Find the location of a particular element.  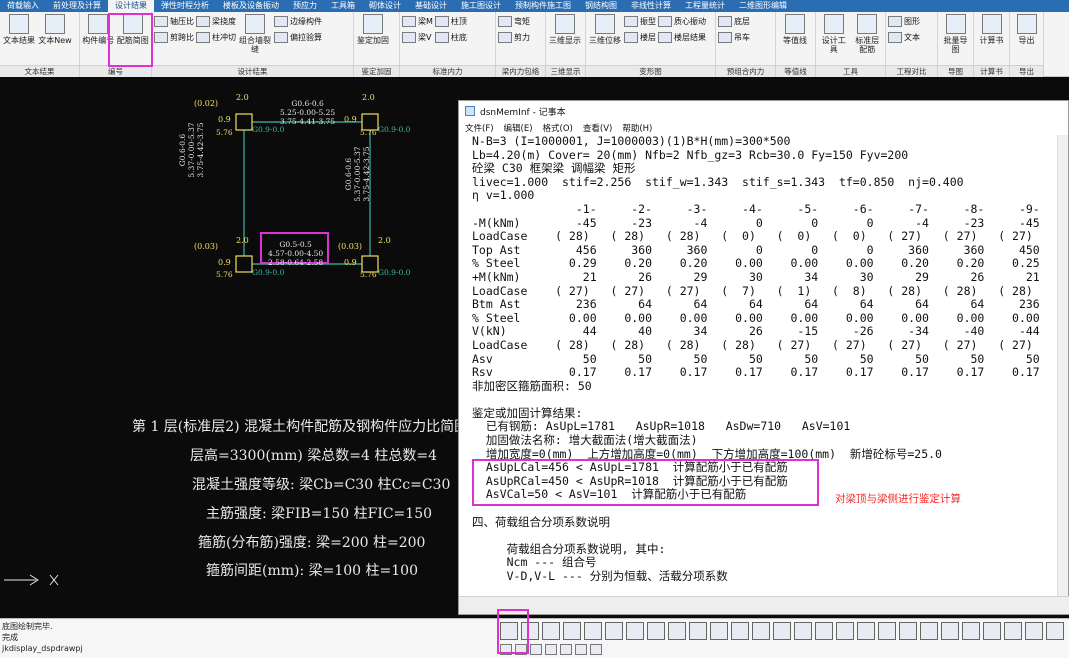

notepad-menu-item: 帮助(H) is located at coordinates (637, 128).